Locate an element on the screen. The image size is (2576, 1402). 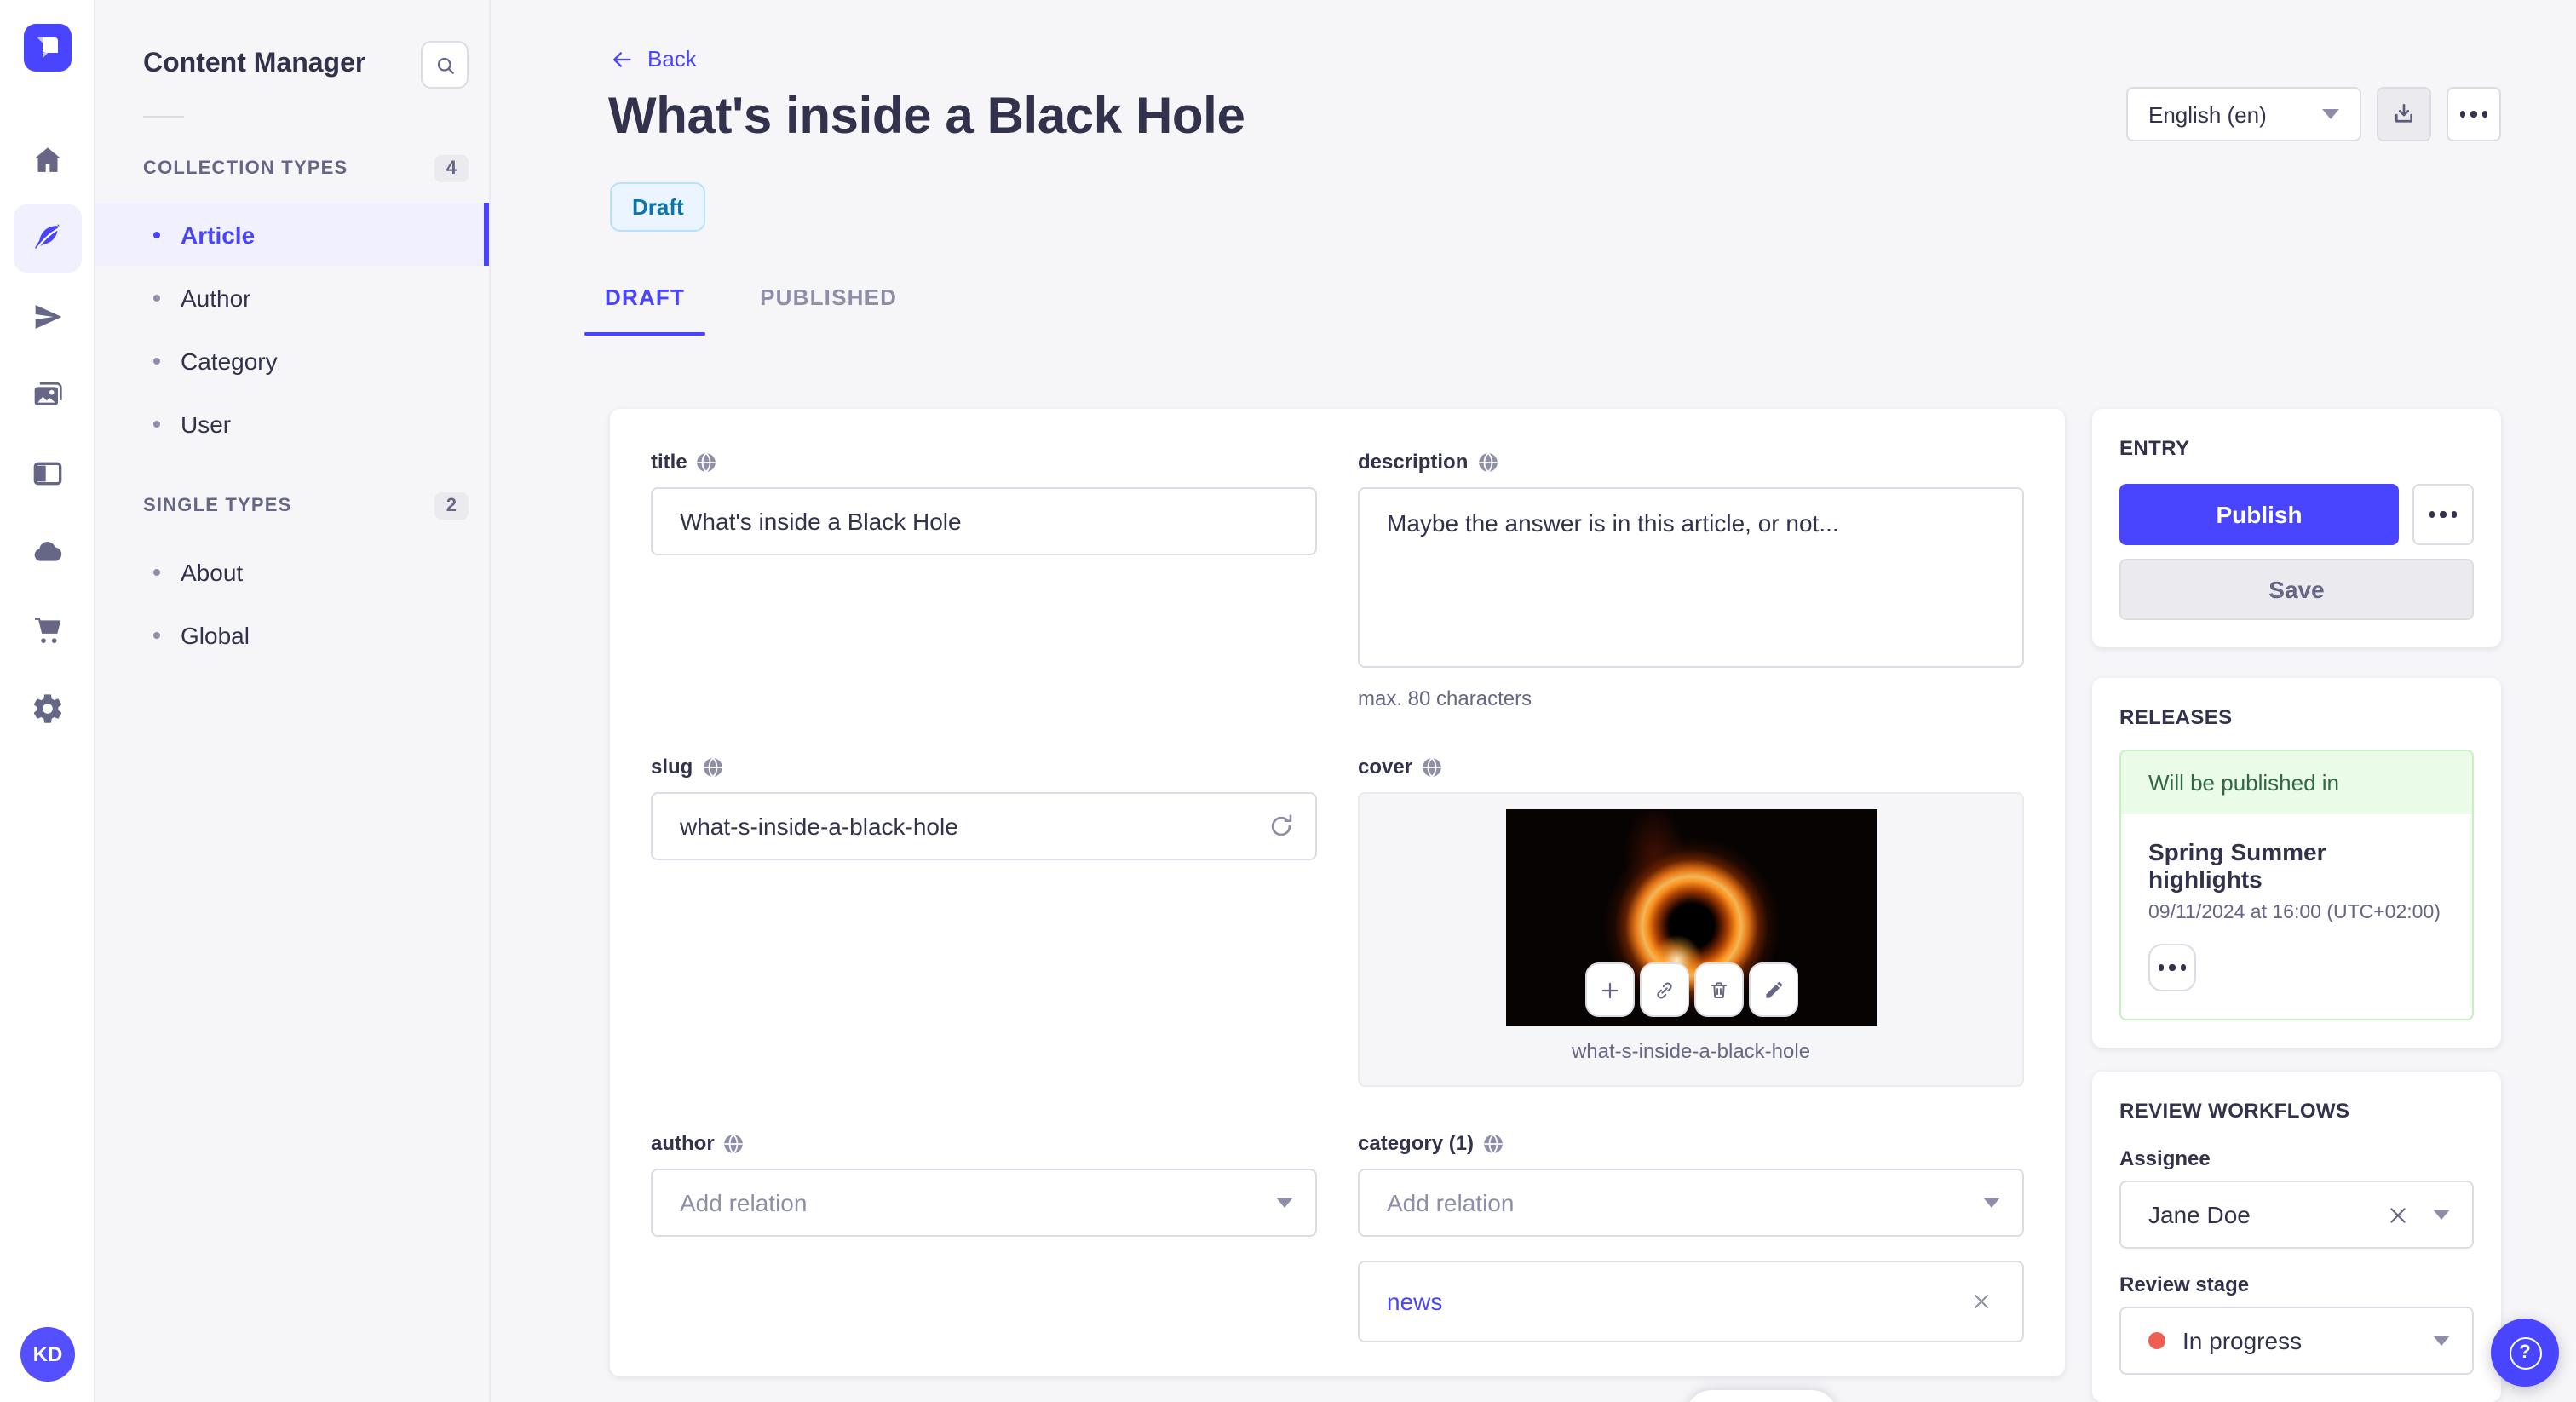
field-label-slug: slug is located at coordinates (672, 767).